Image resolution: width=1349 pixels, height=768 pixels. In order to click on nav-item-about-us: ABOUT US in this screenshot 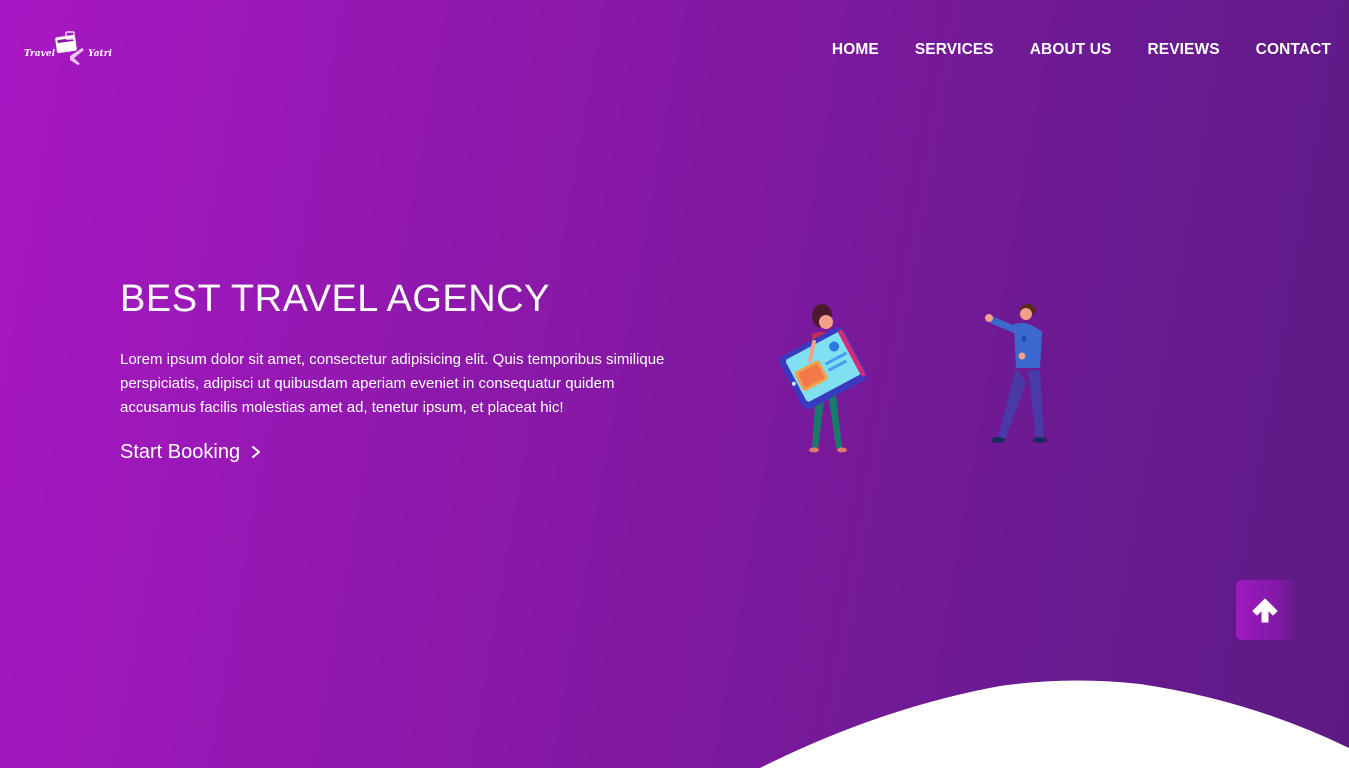, I will do `click(1071, 50)`.